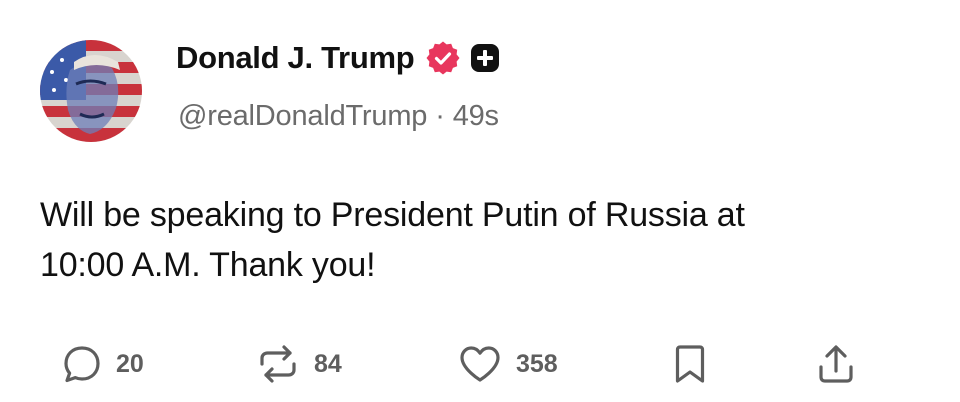 The image size is (960, 402). I want to click on share-icon, so click(836, 364).